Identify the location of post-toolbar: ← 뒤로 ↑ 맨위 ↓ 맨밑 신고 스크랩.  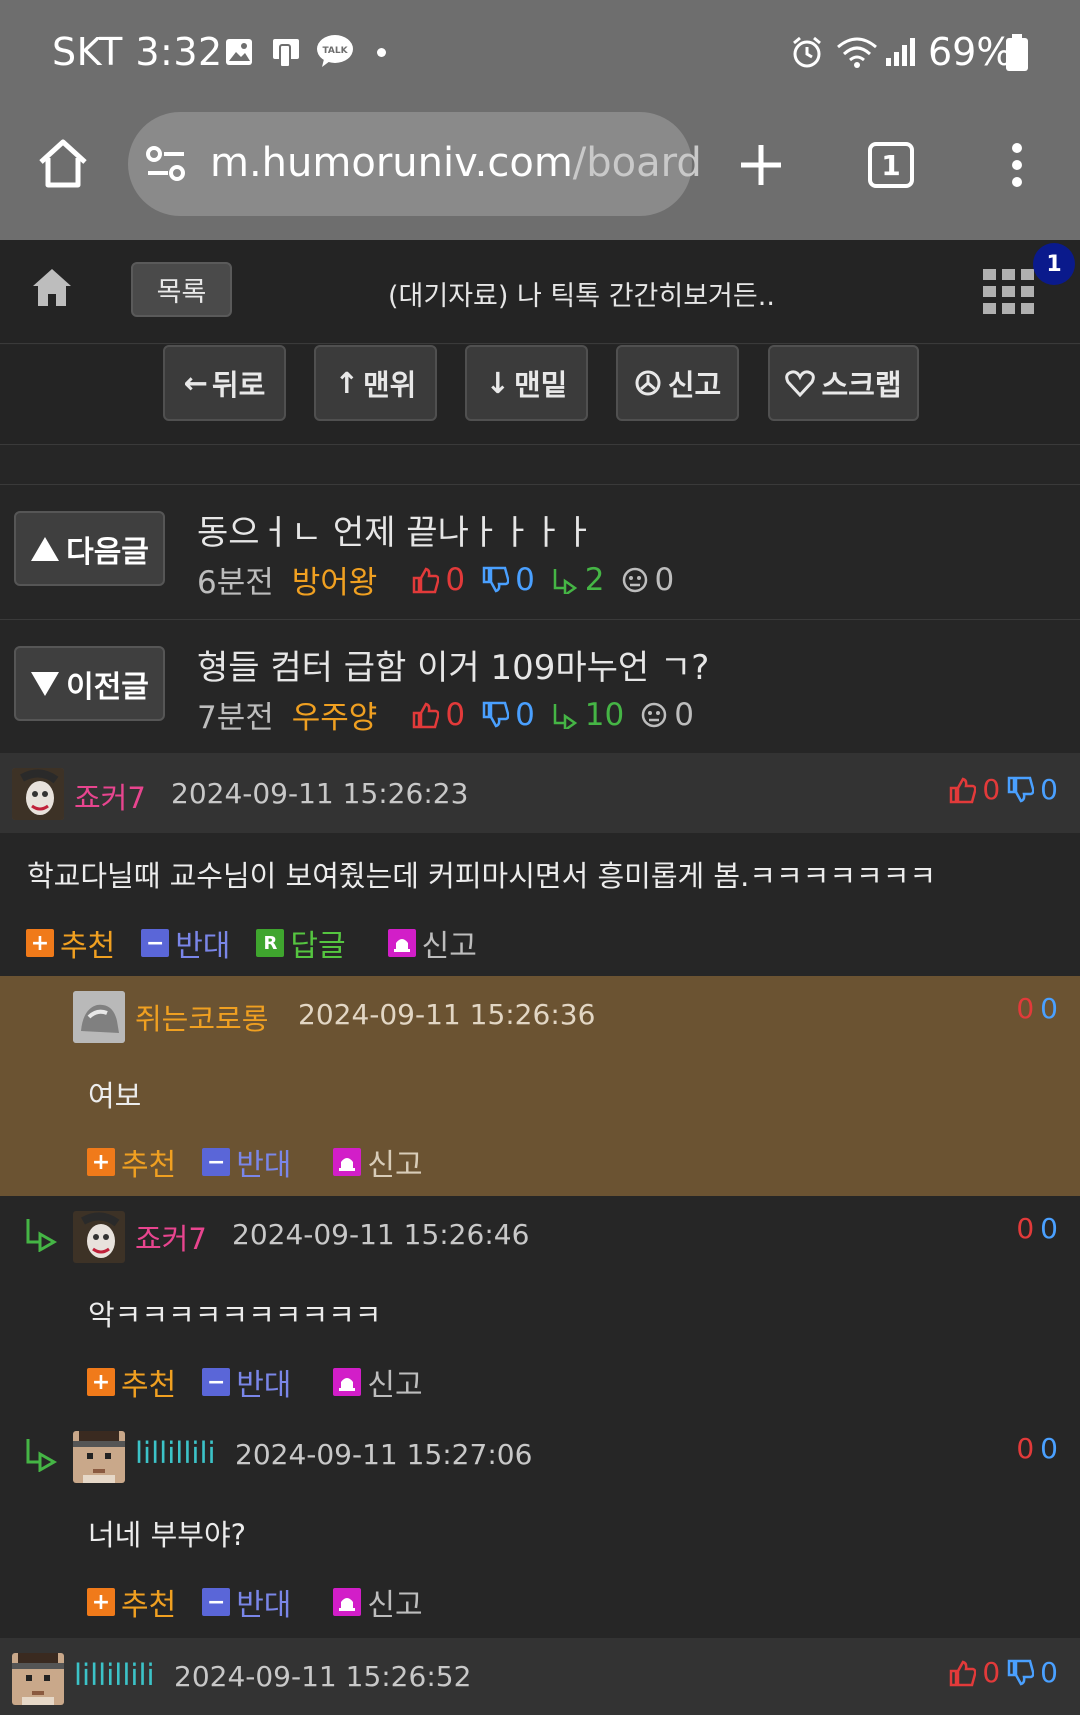
(540, 395).